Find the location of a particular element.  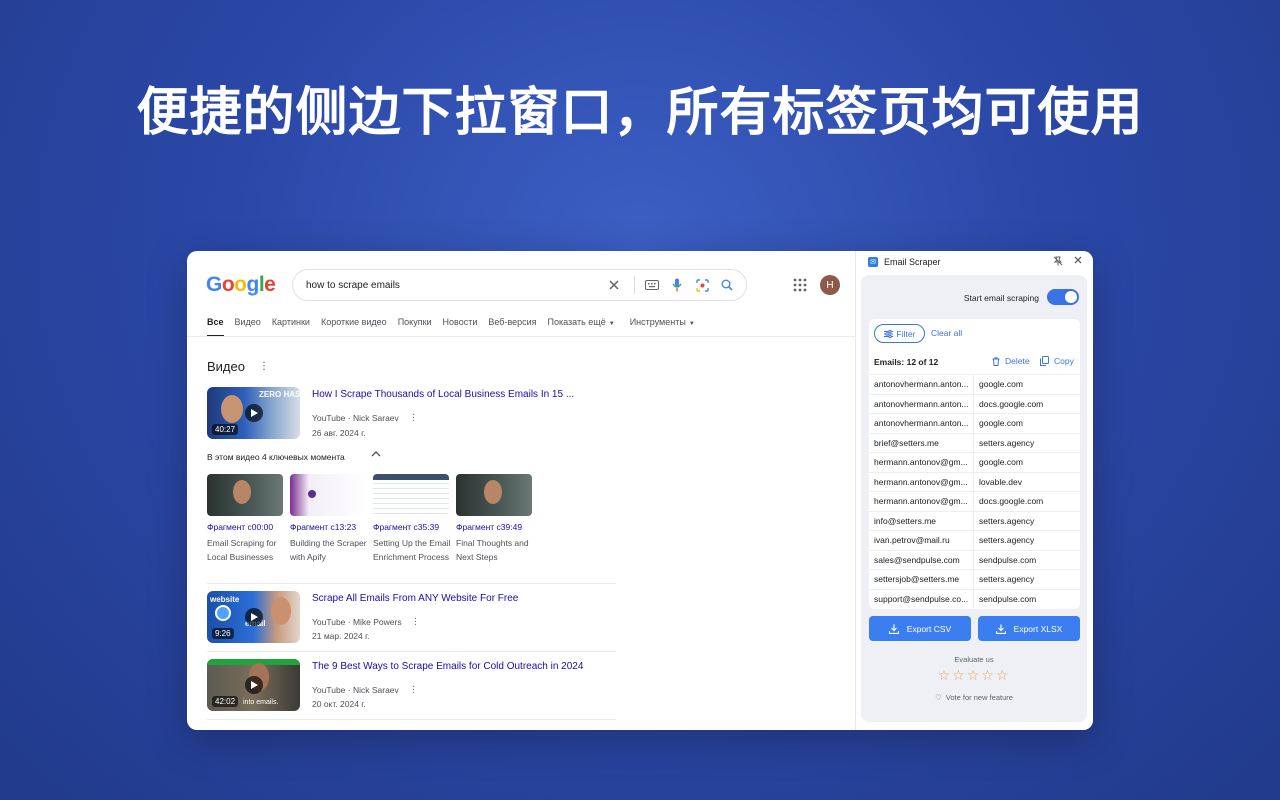

video-thumbnail: website email 9:26 is located at coordinates (253, 617).